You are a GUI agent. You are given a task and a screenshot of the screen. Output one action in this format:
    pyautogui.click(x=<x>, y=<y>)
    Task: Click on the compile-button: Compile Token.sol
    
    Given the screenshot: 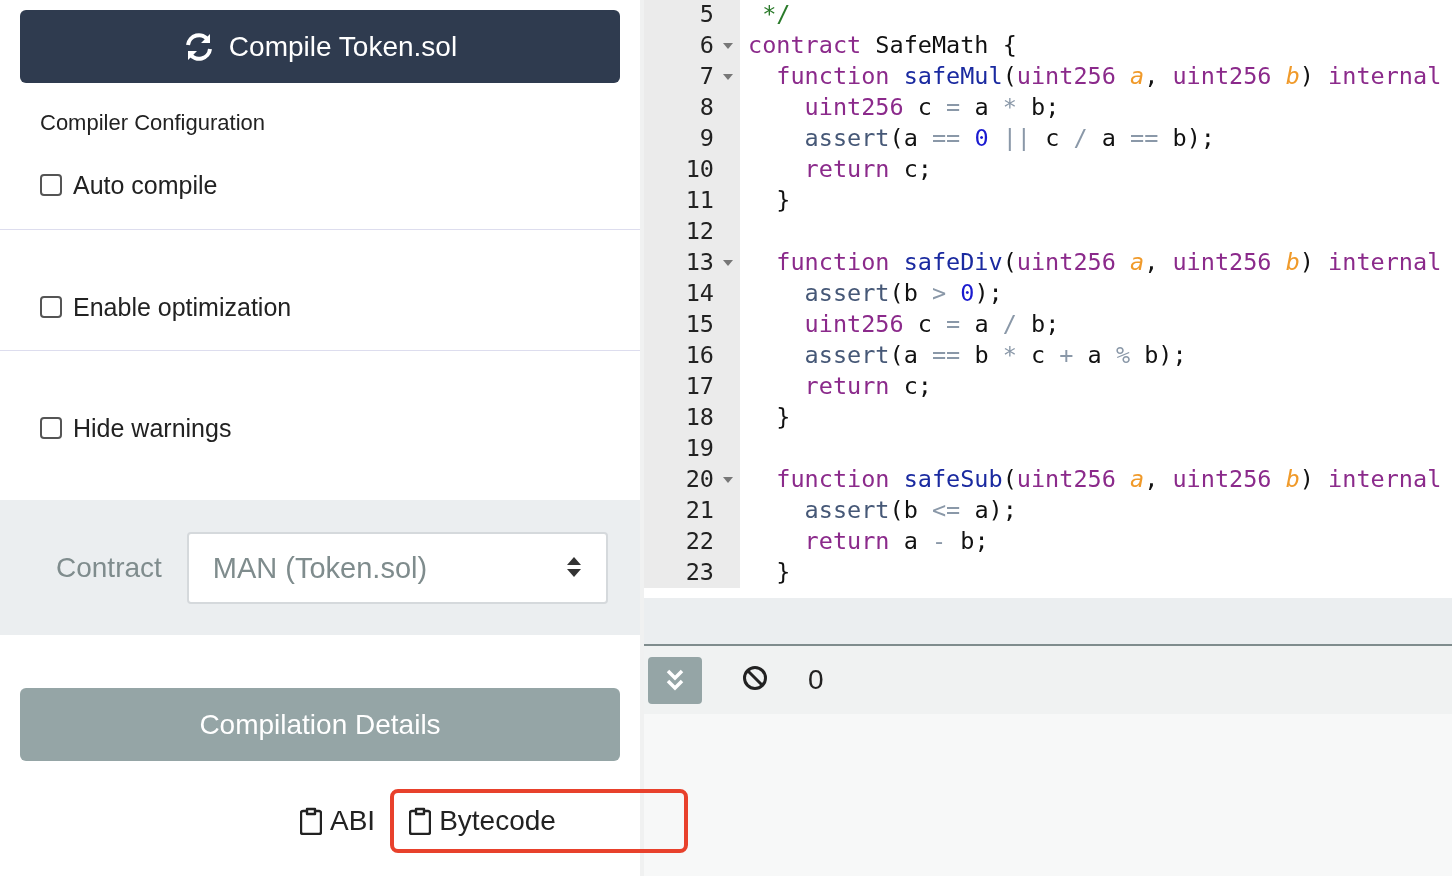 What is the action you would take?
    pyautogui.click(x=320, y=46)
    